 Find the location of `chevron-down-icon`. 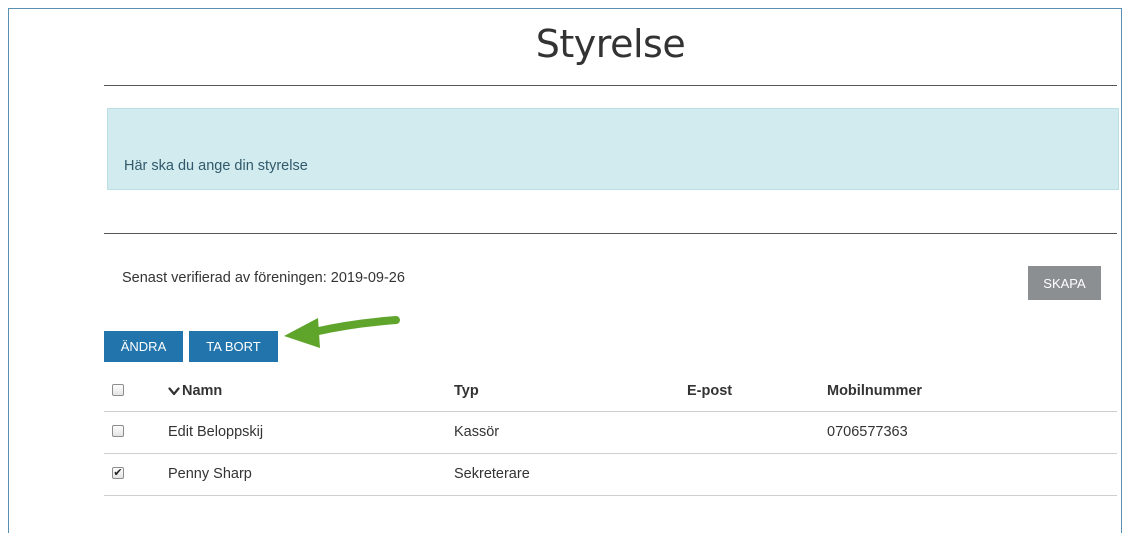

chevron-down-icon is located at coordinates (174, 391).